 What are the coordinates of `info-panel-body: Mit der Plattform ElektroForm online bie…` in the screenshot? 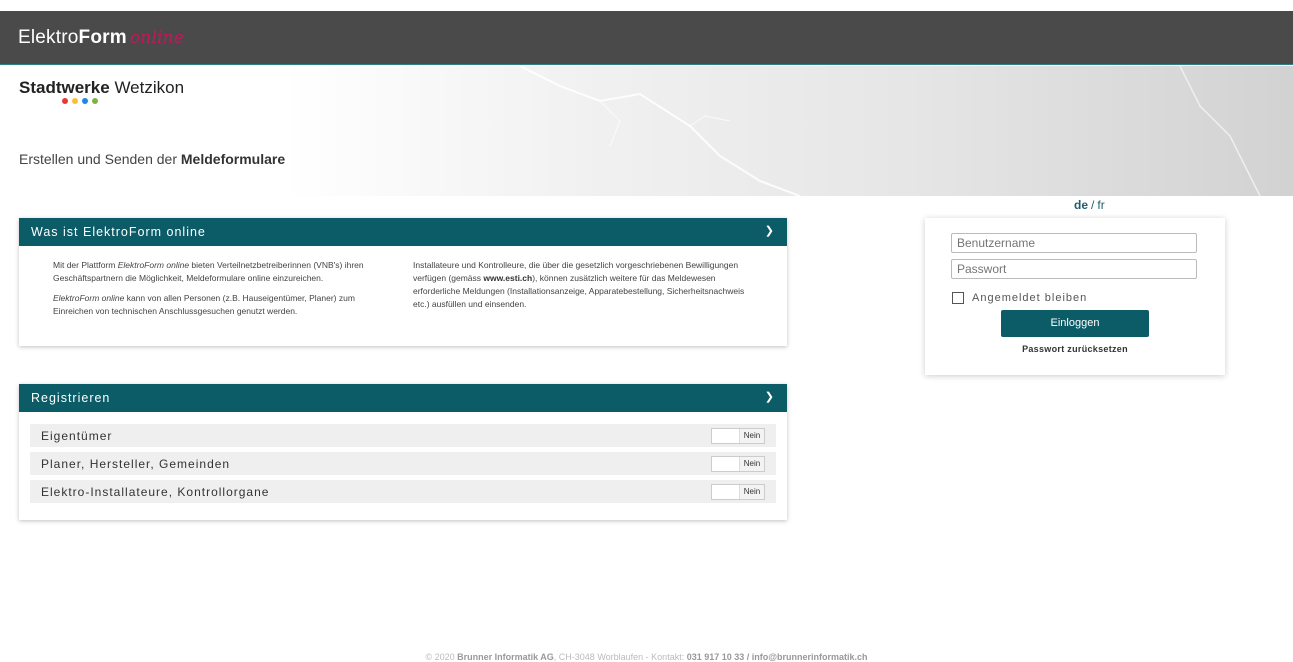 It's located at (403, 296).